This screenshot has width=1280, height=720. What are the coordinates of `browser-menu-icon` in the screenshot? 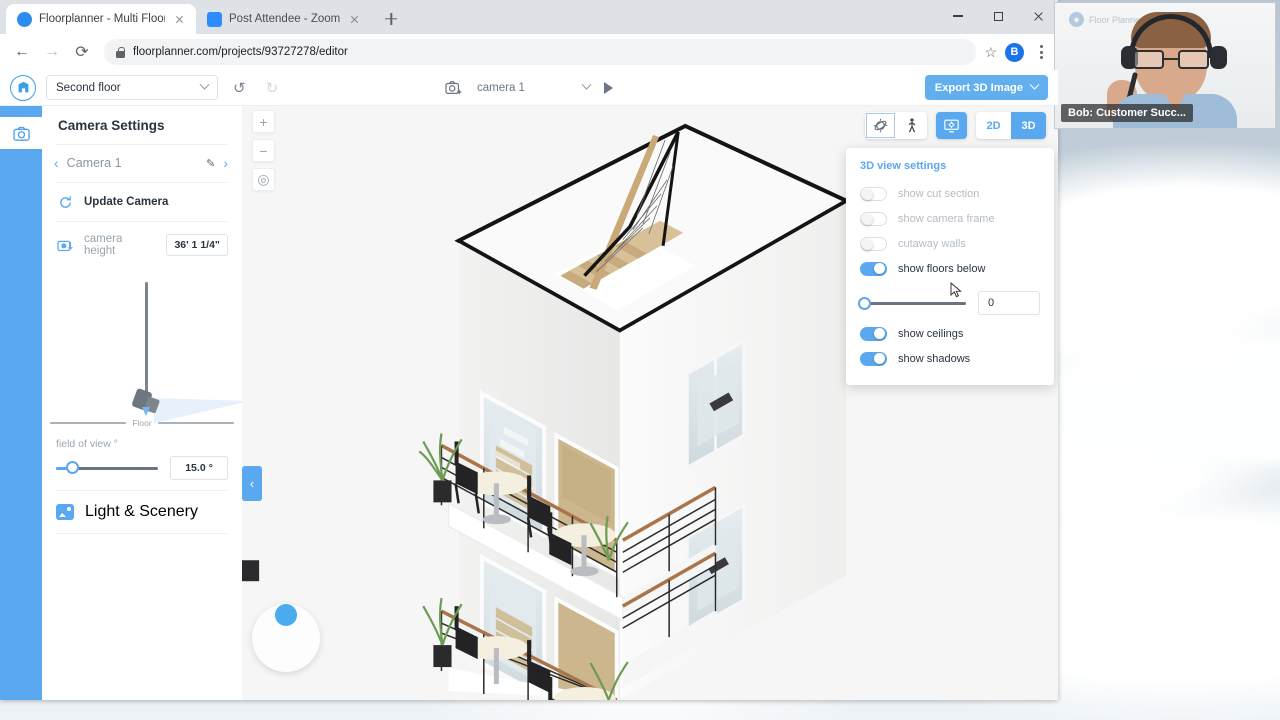 It's located at (1041, 52).